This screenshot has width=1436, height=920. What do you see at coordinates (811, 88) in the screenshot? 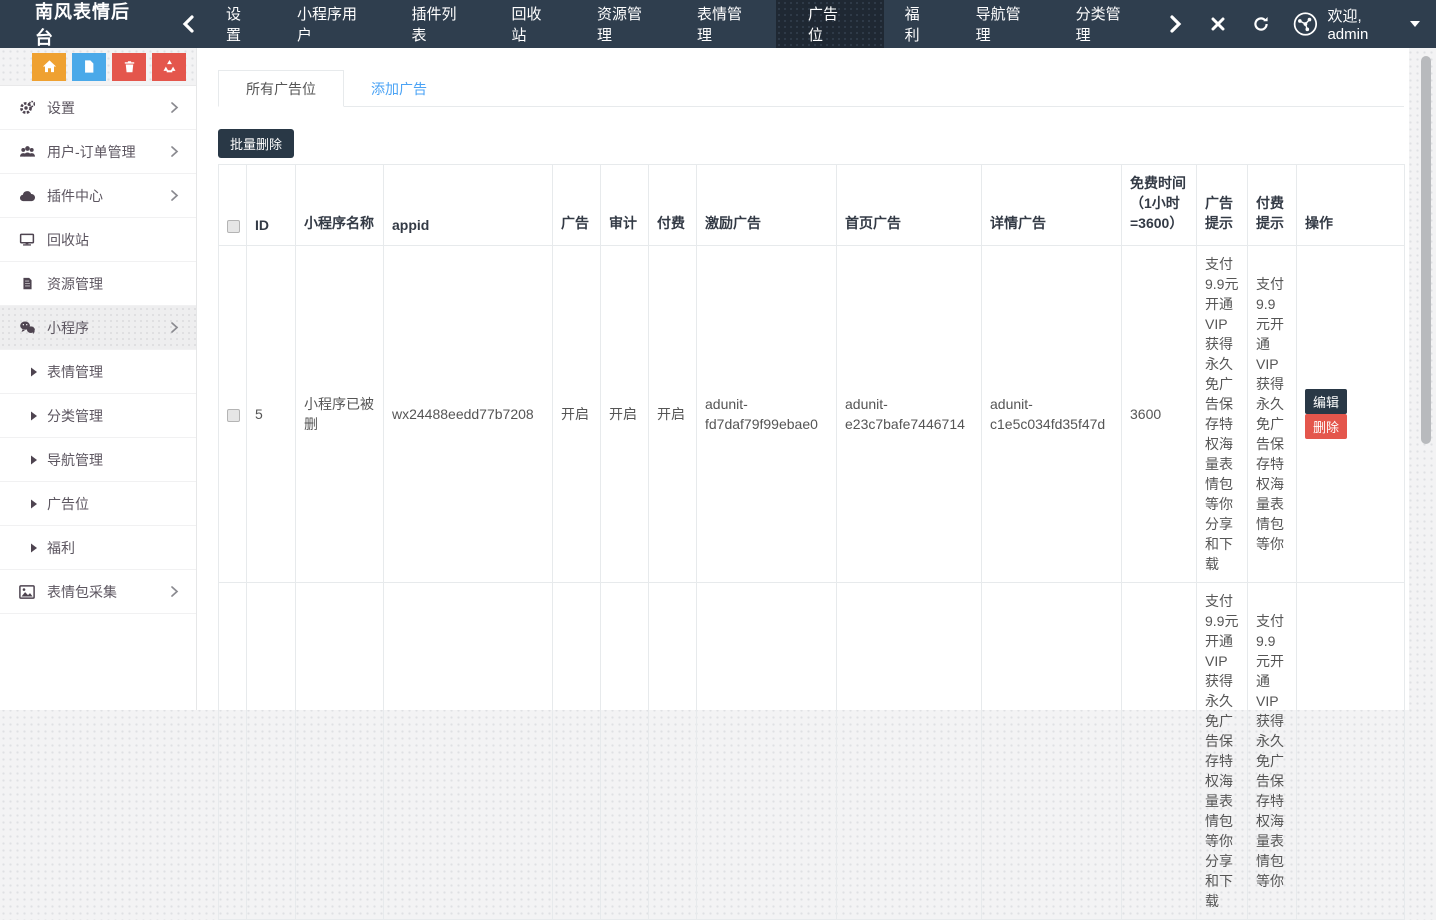
I see `tab-bar: 所有广告位添加广告` at bounding box center [811, 88].